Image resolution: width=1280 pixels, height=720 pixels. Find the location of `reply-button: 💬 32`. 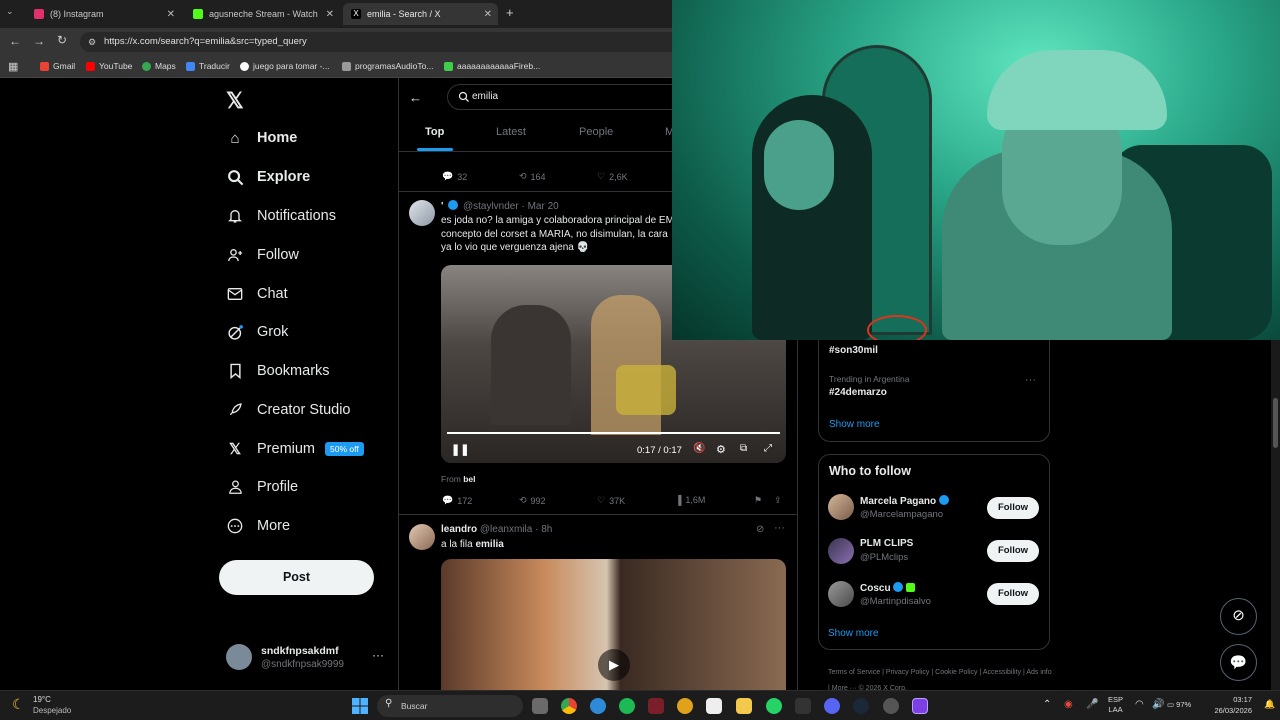

reply-button: 💬 32 is located at coordinates (454, 176).